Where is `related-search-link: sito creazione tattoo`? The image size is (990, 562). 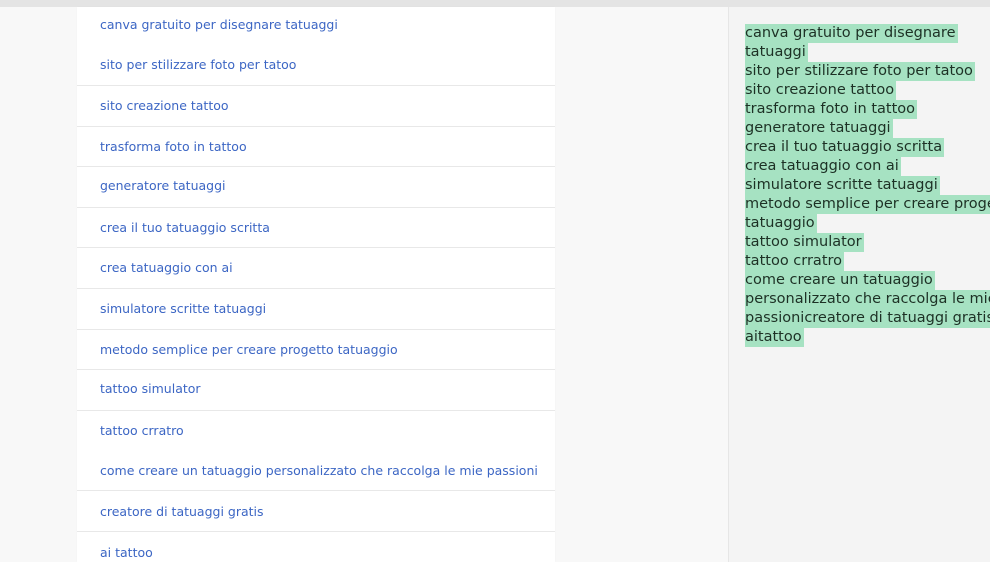
related-search-link: sito creazione tattoo is located at coordinates (164, 105).